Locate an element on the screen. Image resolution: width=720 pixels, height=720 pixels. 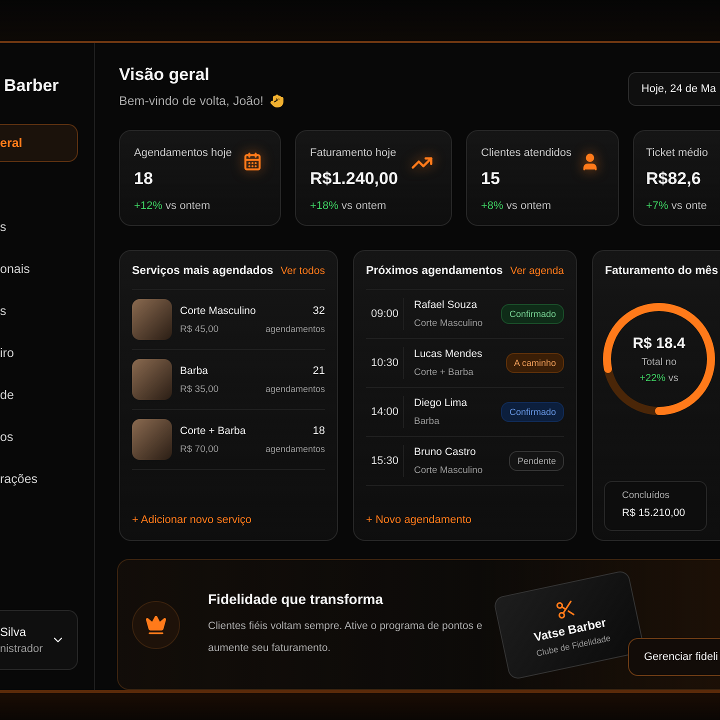
appointment-service: Corte + Barba is located at coordinates (444, 372).